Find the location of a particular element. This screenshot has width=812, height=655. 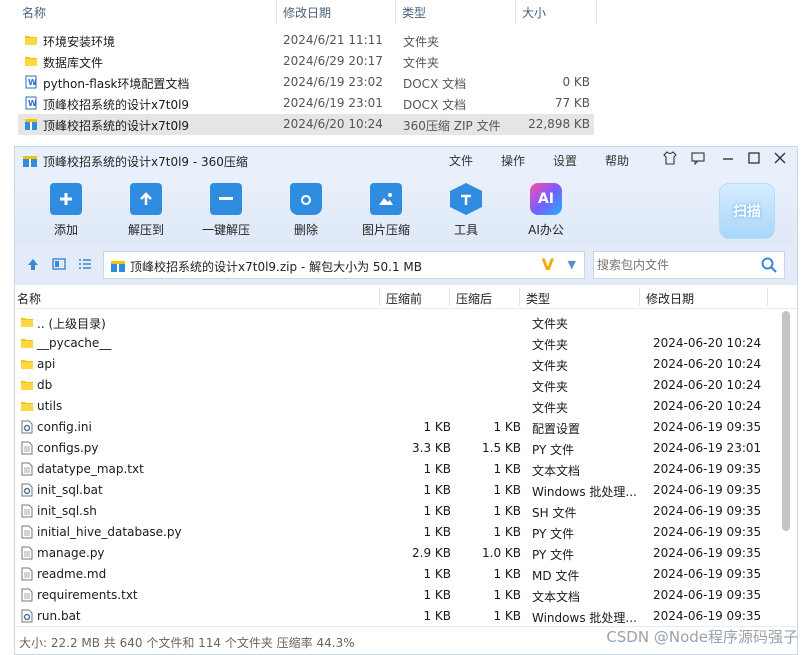

column-header-size: 大小 is located at coordinates (534, 12).